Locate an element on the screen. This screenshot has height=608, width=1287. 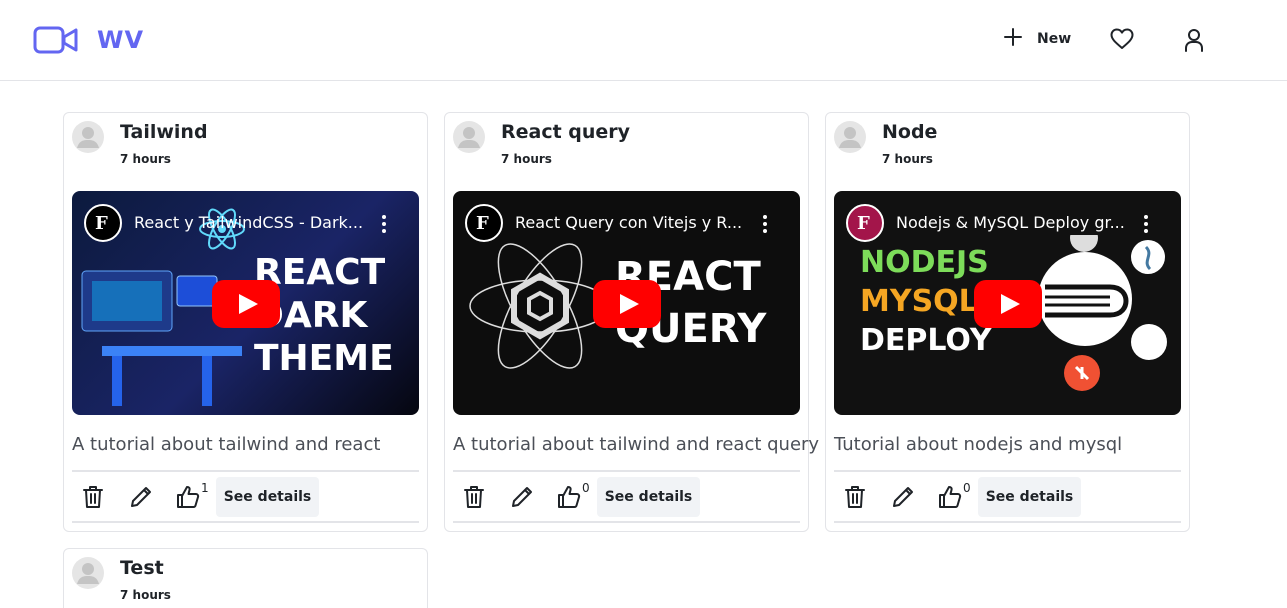
post-description: Tutorial about nodejs and mysql is located at coordinates (978, 444).